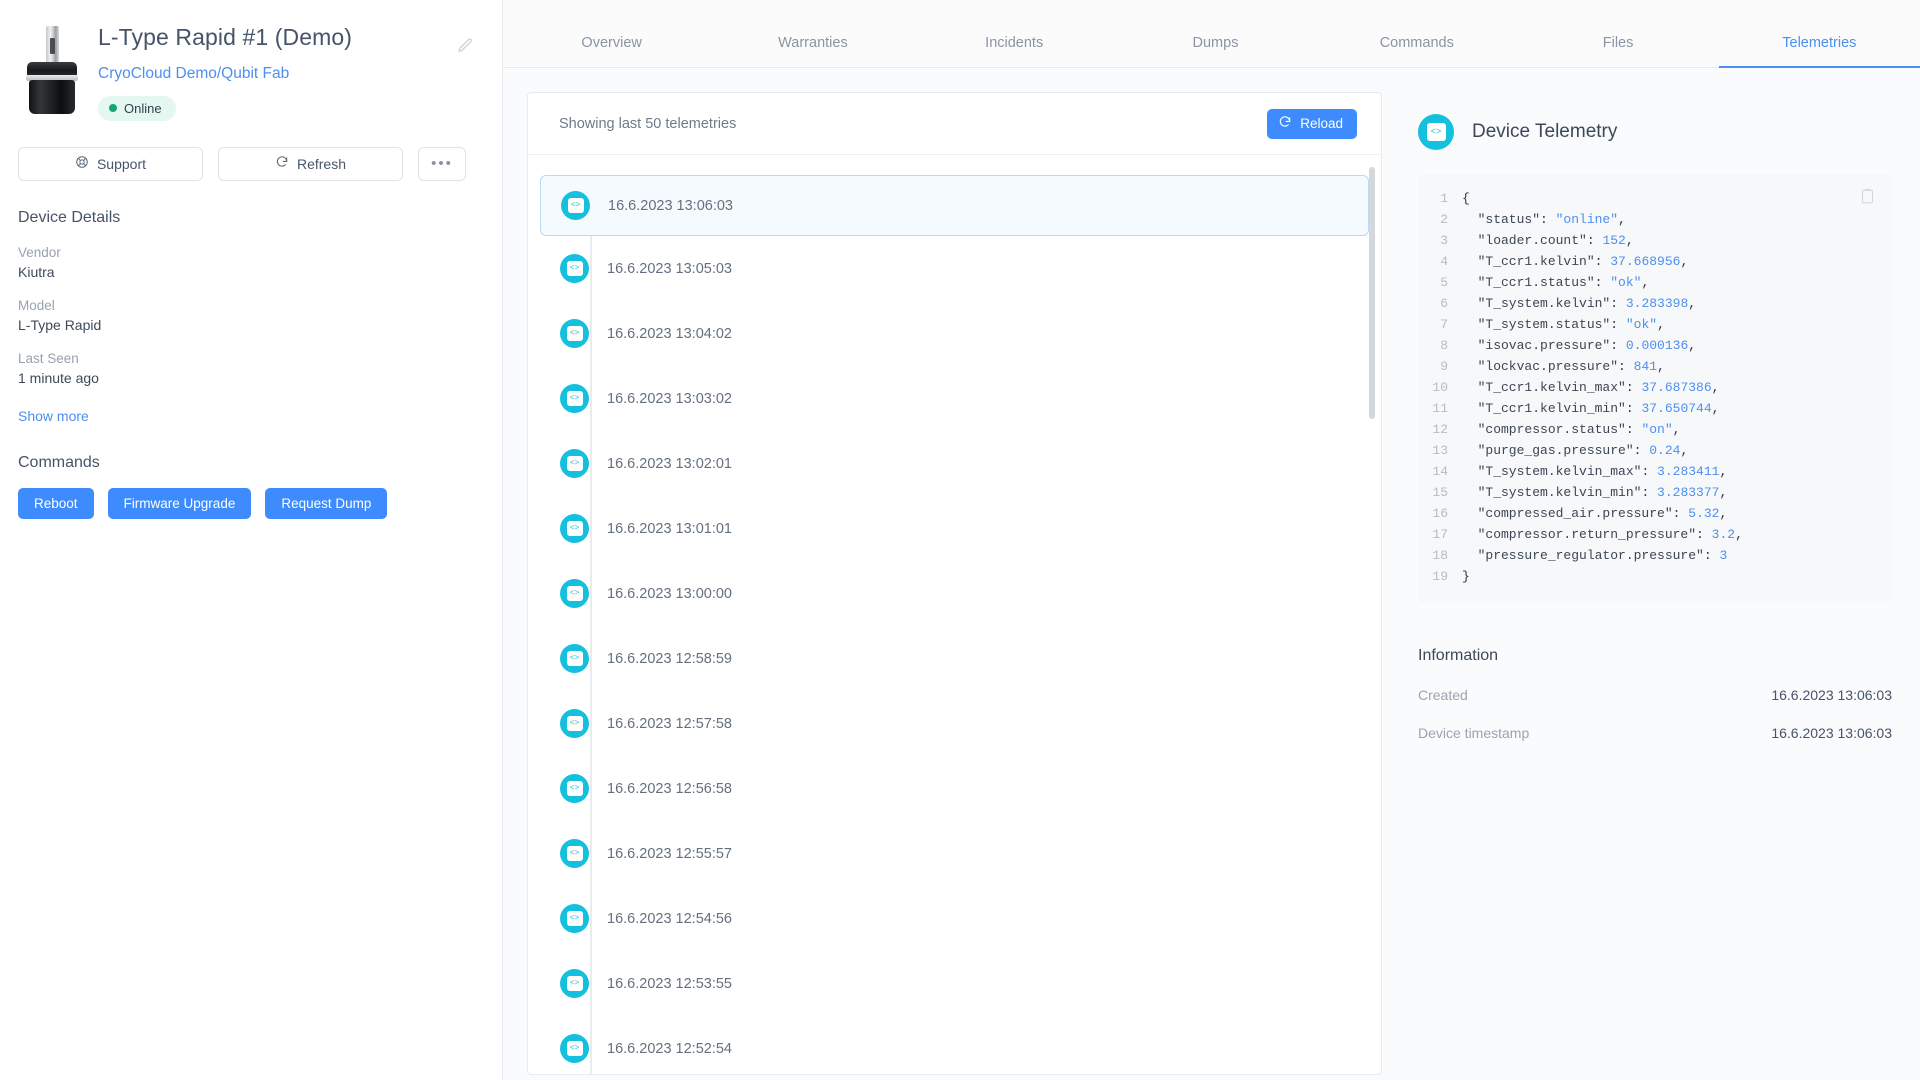 The width and height of the screenshot is (1920, 1080). What do you see at coordinates (669, 593) in the screenshot?
I see `telemetry-timestamp: 16.6.2023 13:00:00` at bounding box center [669, 593].